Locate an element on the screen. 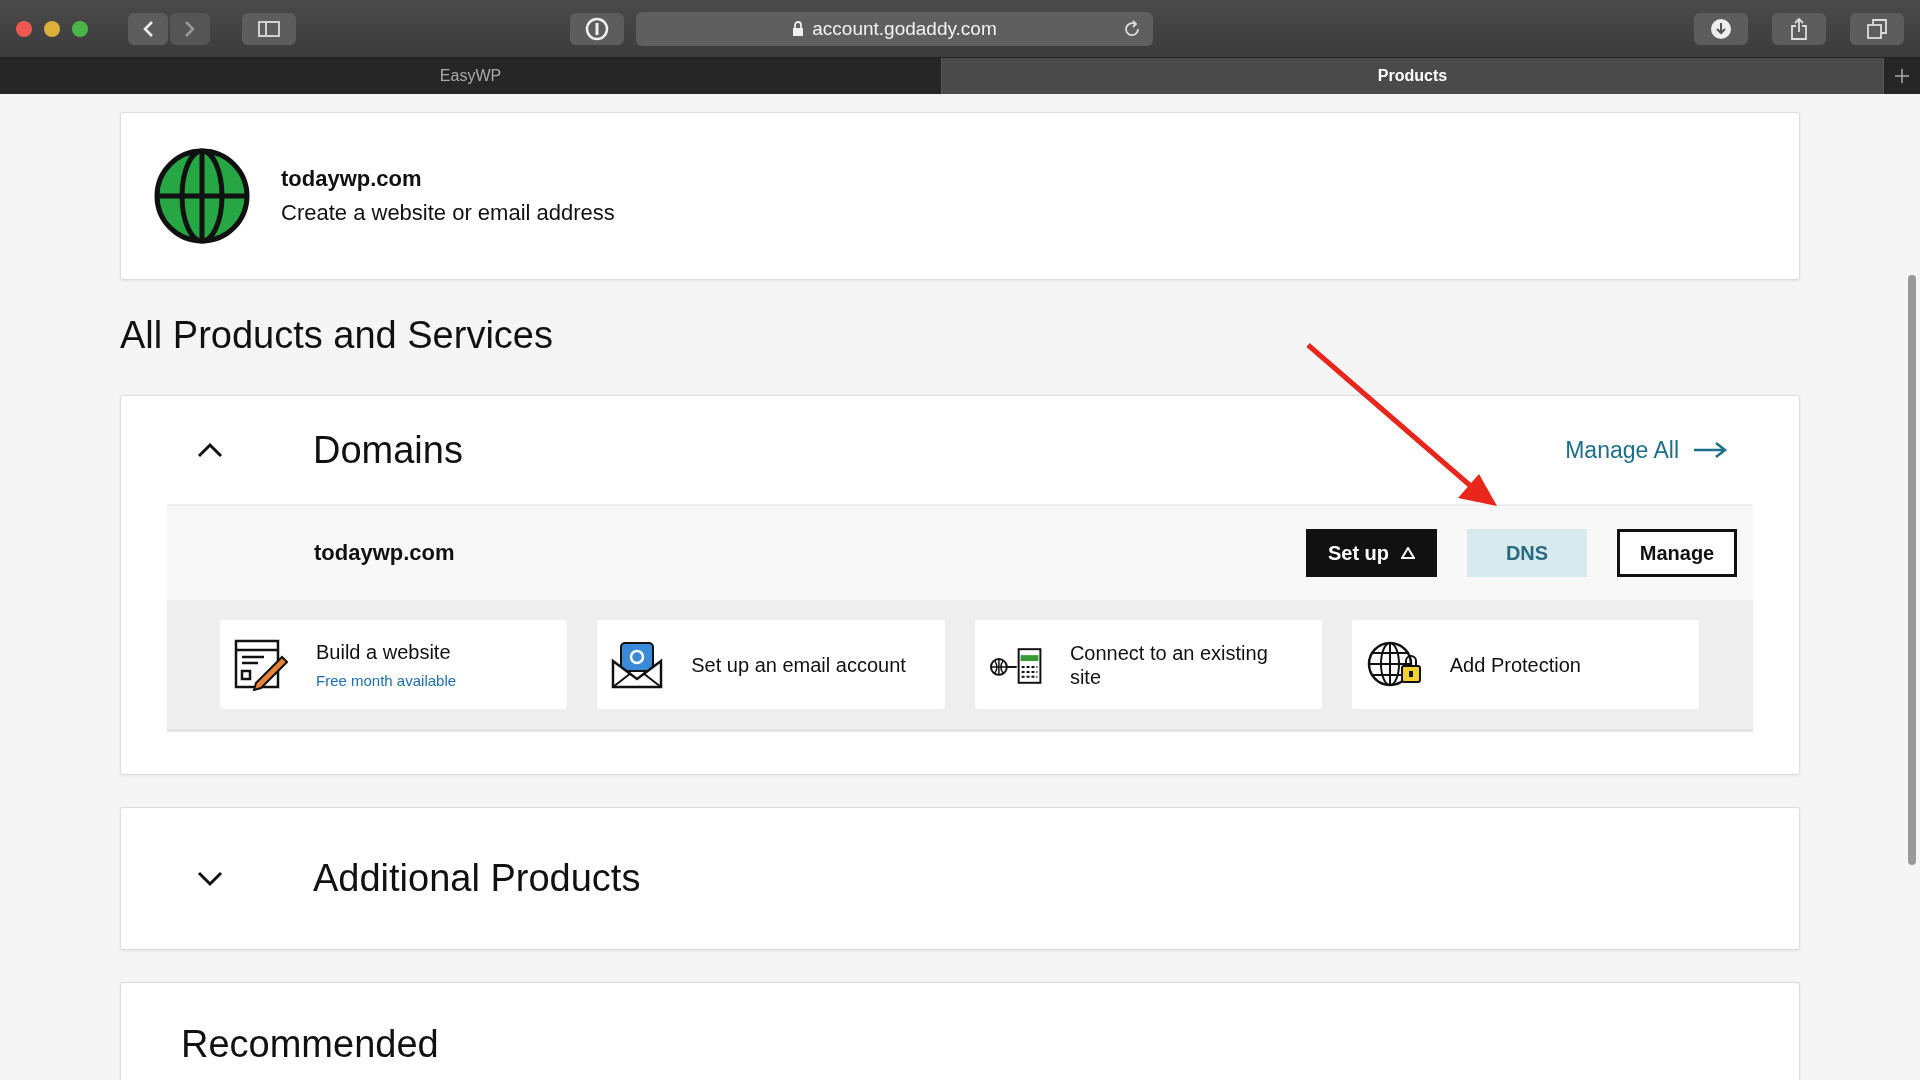 Image resolution: width=1920 pixels, height=1080 pixels. dns-button: DNS is located at coordinates (1527, 553).